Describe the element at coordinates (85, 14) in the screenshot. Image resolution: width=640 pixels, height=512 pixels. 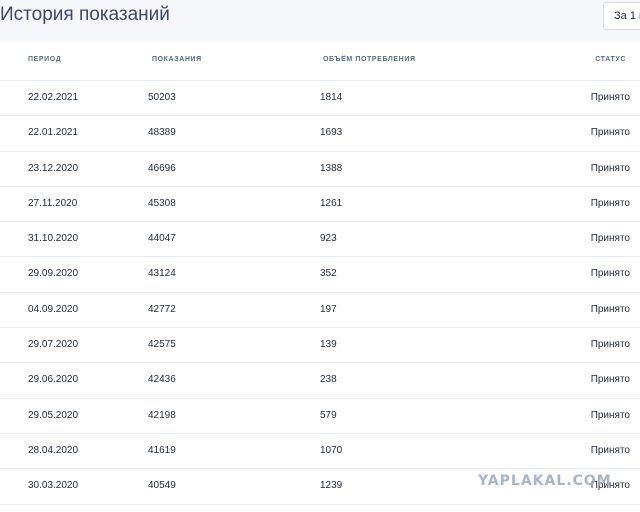
I see `page-title: История показаний` at that location.